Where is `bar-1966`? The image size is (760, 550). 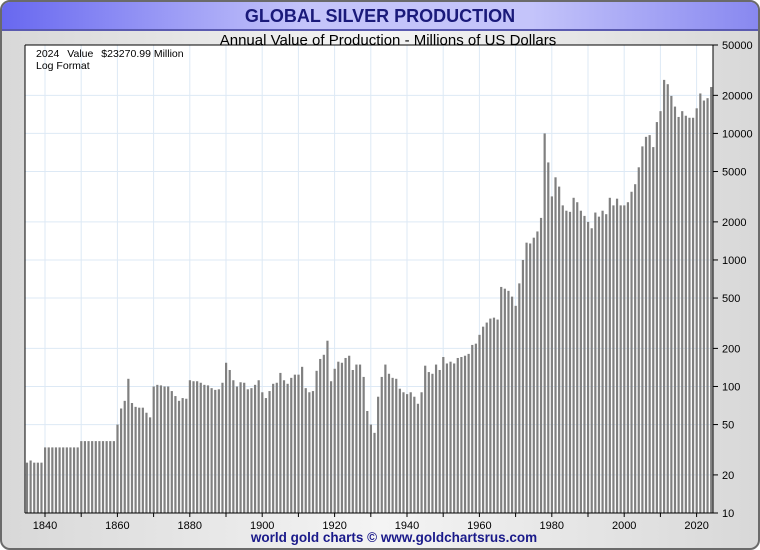
bar-1966 is located at coordinates (501, 399).